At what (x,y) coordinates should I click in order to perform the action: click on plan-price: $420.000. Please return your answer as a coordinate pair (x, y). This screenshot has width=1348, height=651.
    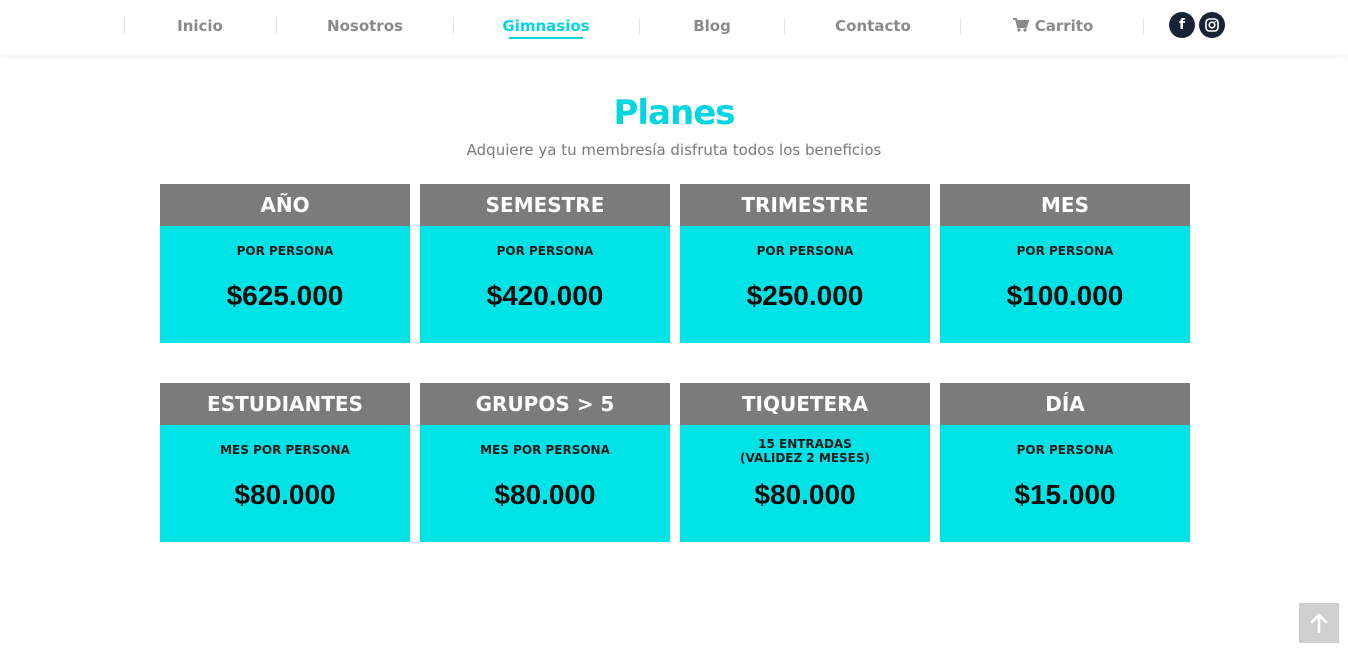
    Looking at the image, I should click on (545, 295).